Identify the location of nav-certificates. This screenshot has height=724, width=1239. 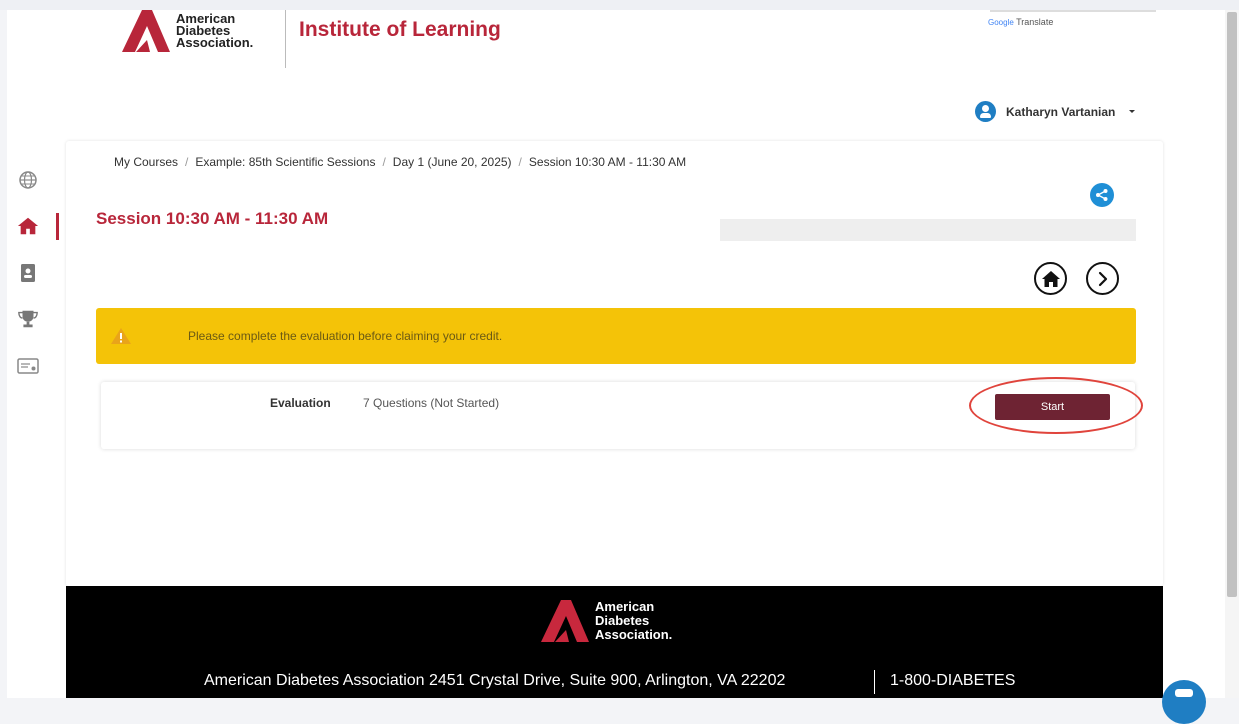
(28, 366).